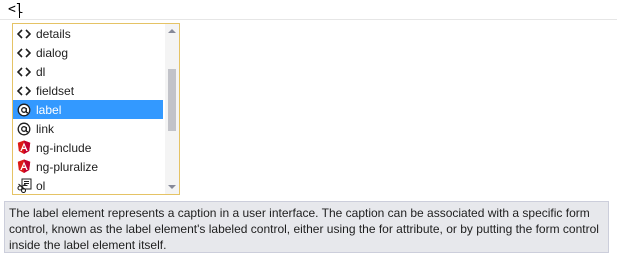 The width and height of the screenshot is (617, 255). Describe the element at coordinates (52, 52) in the screenshot. I see `completion-item-label: dialog` at that location.